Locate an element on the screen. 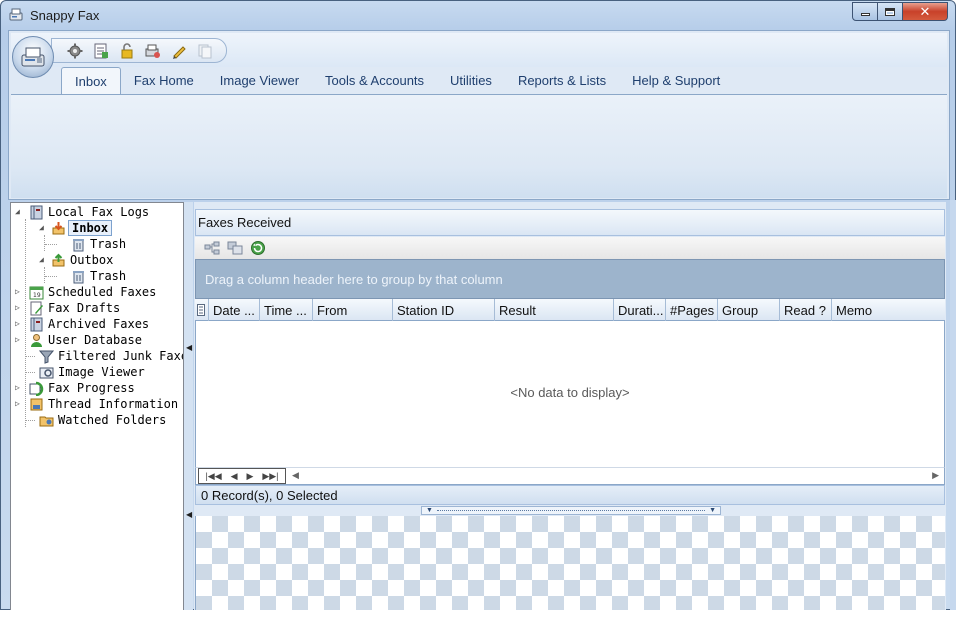 Image resolution: width=956 pixels, height=633 pixels. grip-dots is located at coordinates (571, 510).